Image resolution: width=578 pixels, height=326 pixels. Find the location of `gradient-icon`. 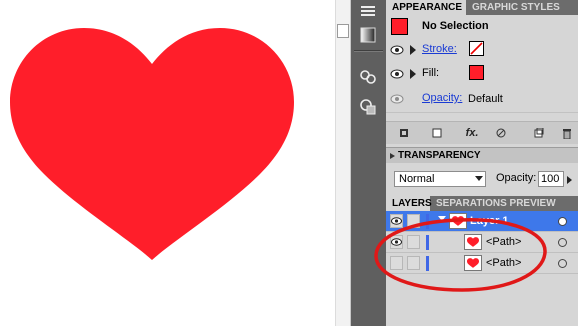

gradient-icon is located at coordinates (368, 35).